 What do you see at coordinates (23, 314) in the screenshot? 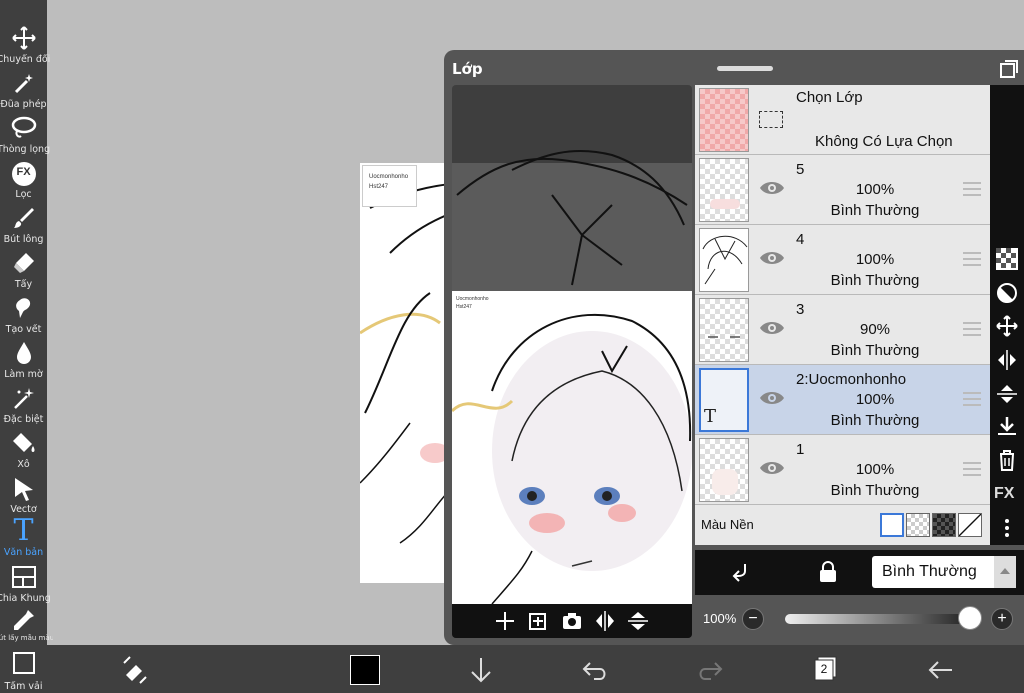
I see `tool-smudge: Tạo vết` at bounding box center [23, 314].